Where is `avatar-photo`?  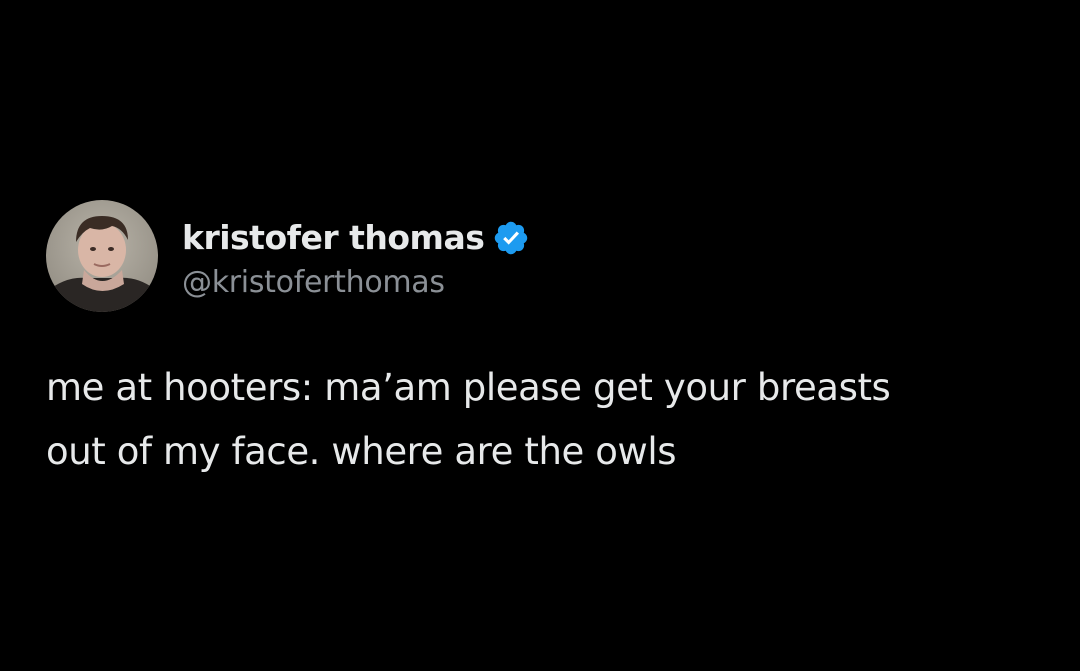
avatar-photo is located at coordinates (102, 256).